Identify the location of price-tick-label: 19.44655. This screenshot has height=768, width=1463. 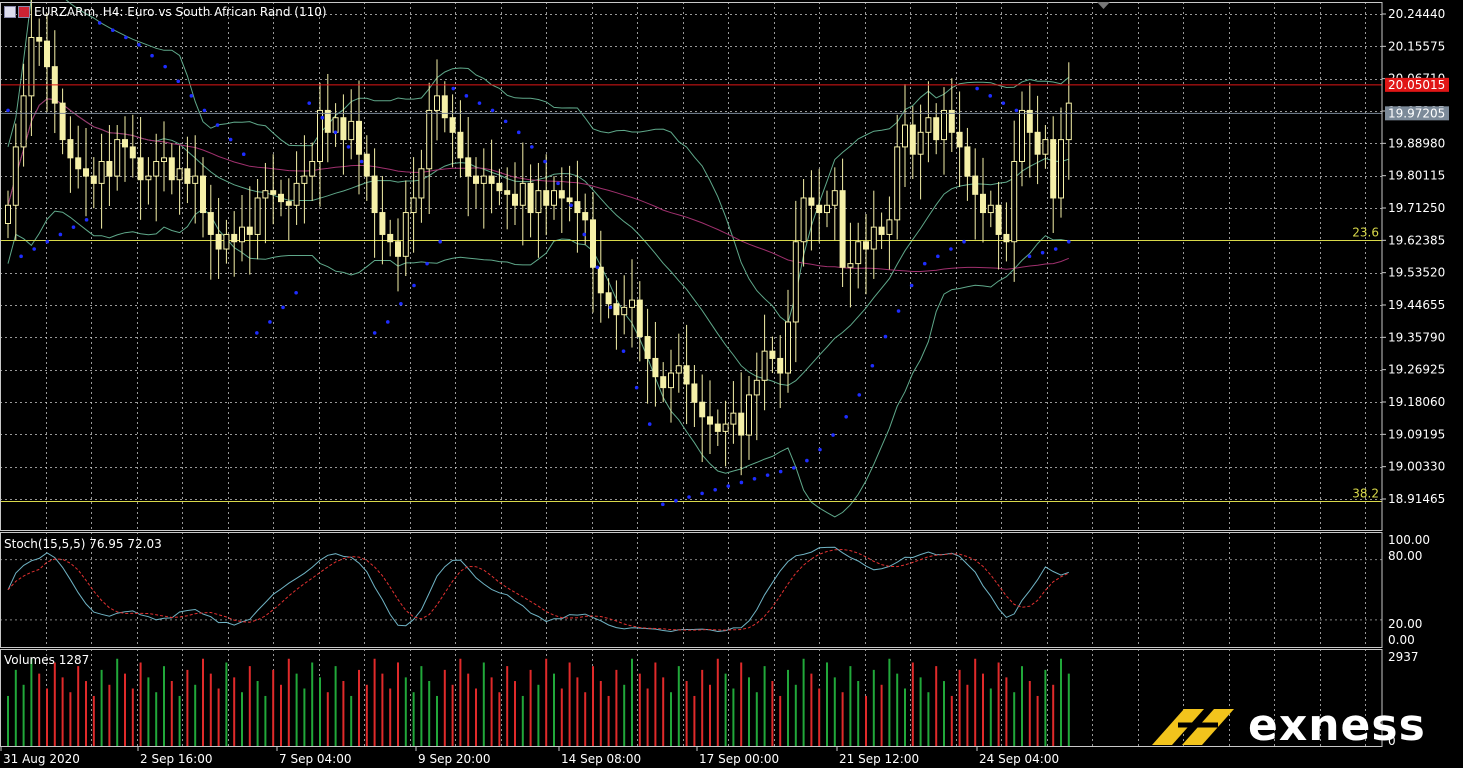
(1416, 305).